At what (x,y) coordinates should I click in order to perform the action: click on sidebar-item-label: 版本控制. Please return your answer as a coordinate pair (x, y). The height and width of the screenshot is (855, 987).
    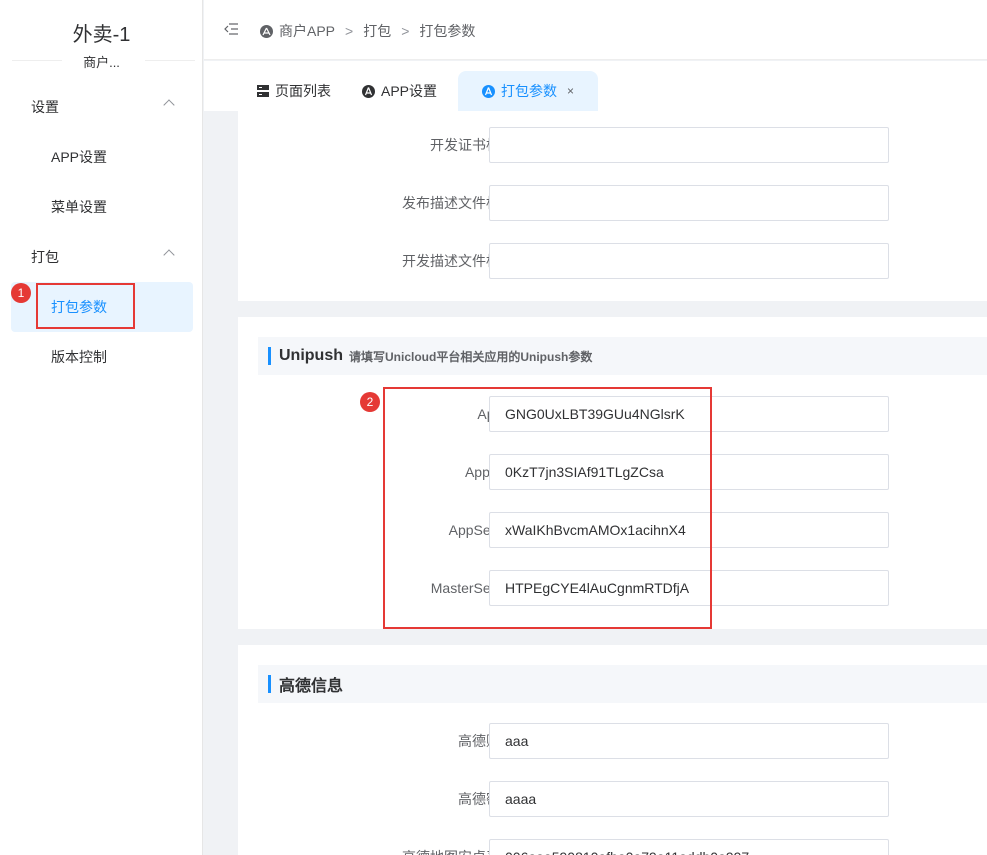
    Looking at the image, I should click on (79, 357).